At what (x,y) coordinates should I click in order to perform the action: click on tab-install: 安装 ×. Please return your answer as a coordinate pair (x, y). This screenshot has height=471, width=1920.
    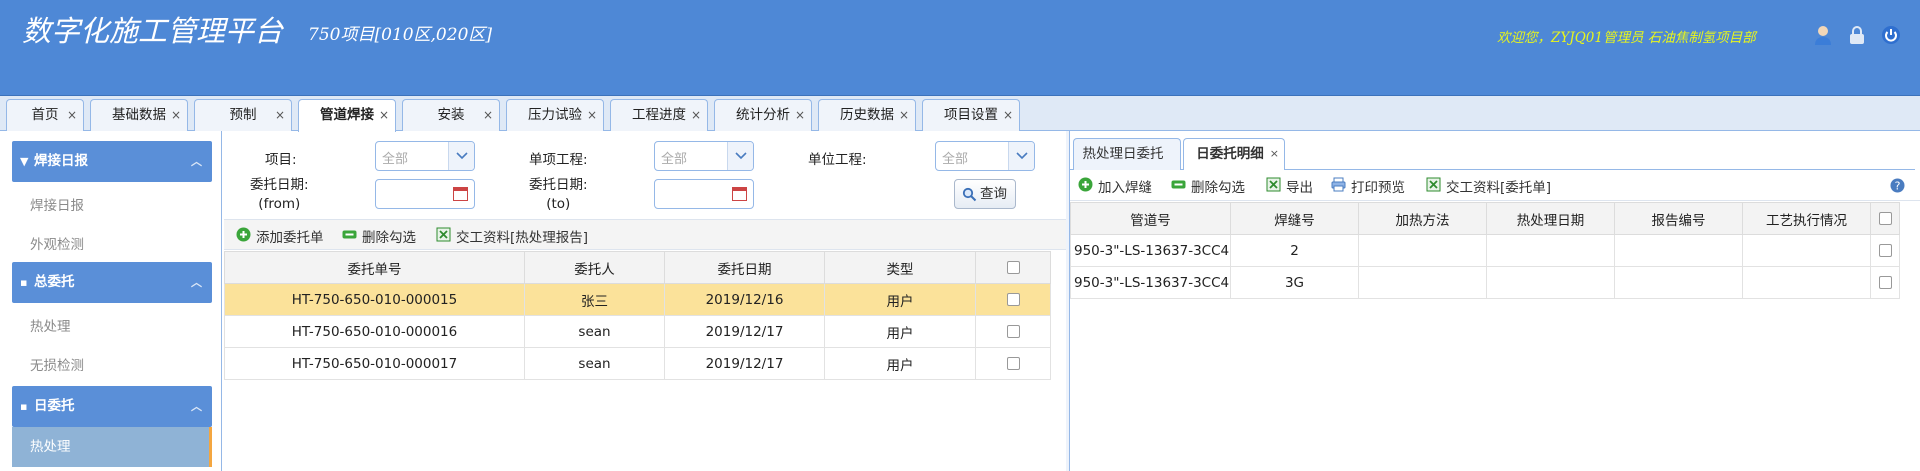
    Looking at the image, I should click on (451, 115).